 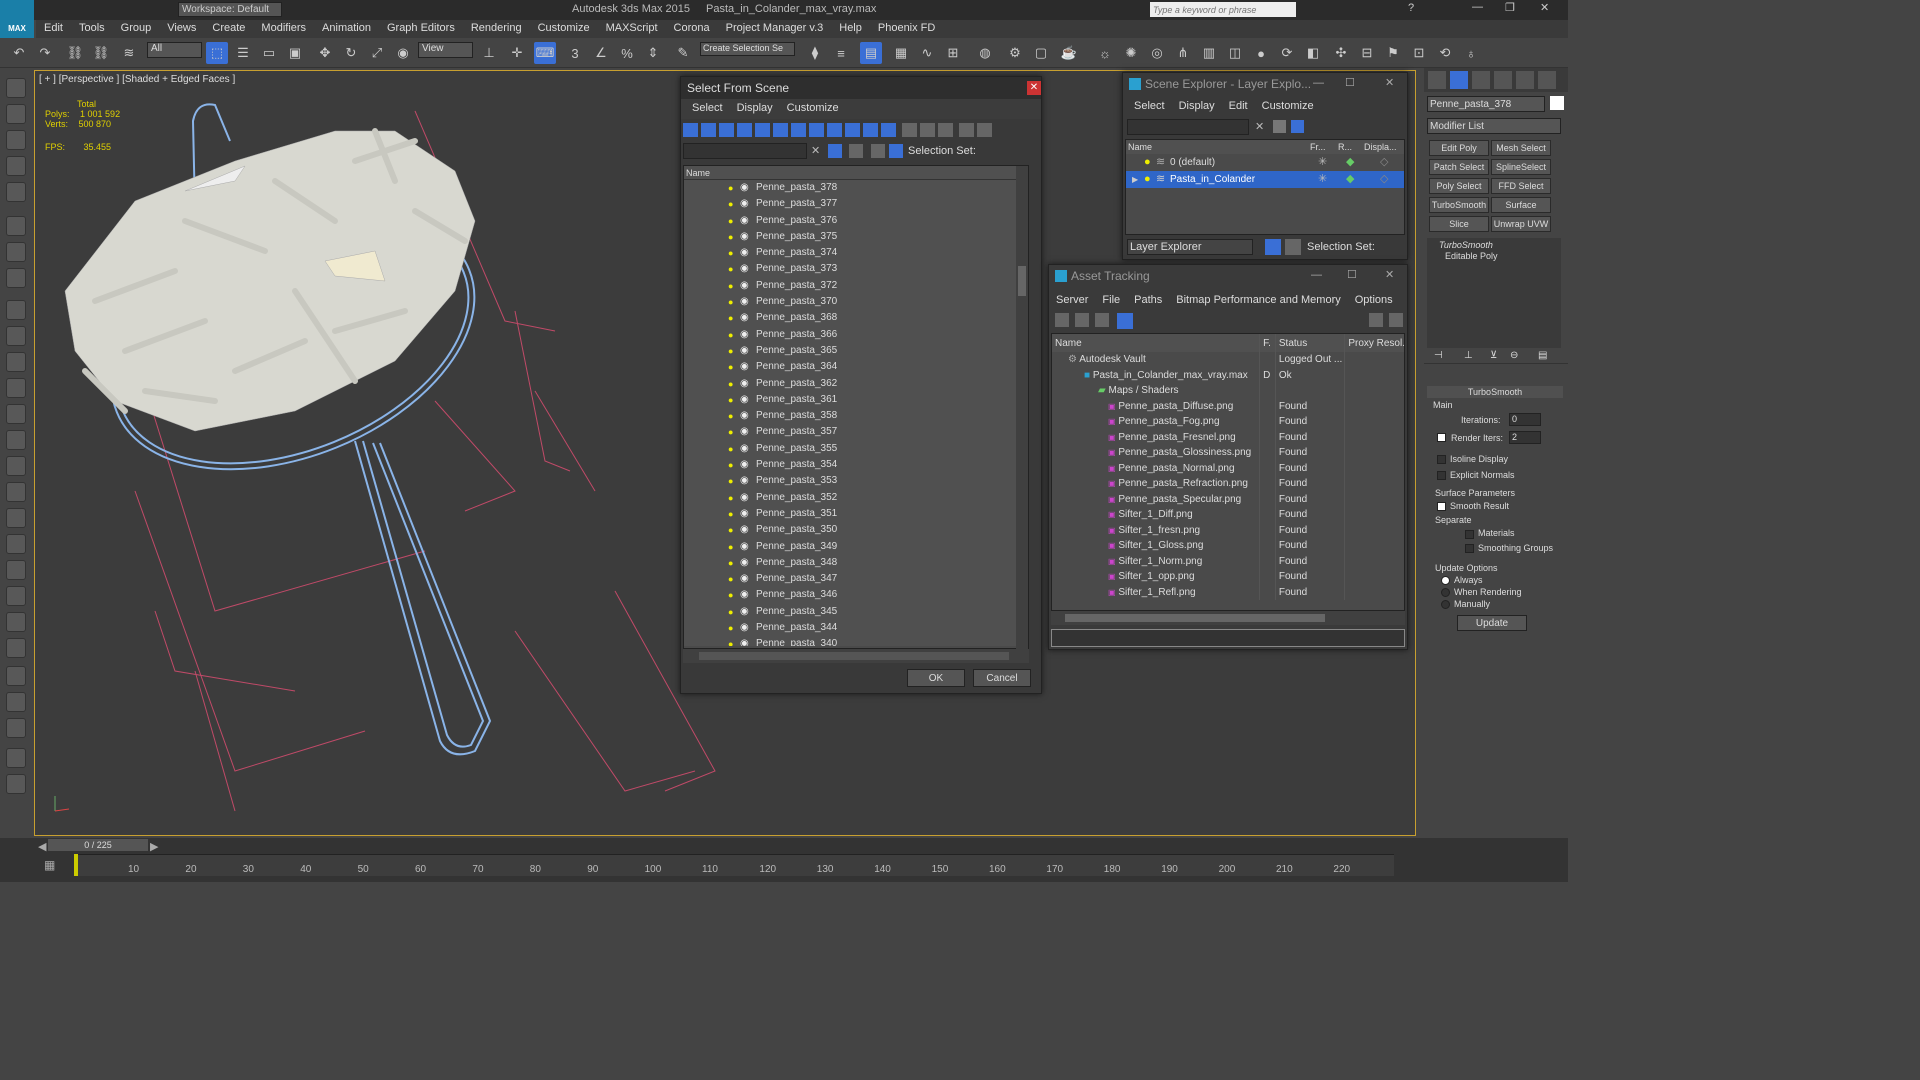 What do you see at coordinates (16, 278) in the screenshot?
I see `tool-c-icon` at bounding box center [16, 278].